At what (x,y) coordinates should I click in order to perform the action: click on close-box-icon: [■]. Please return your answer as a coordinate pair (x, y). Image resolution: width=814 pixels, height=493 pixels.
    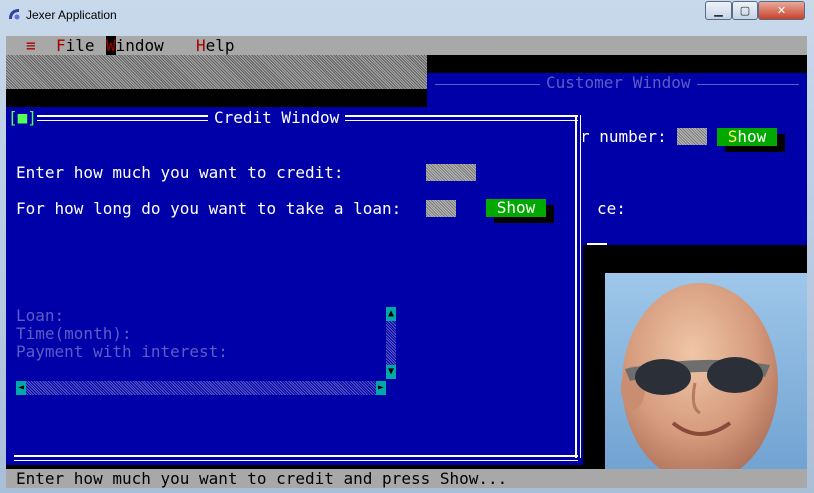
    Looking at the image, I should click on (22, 117).